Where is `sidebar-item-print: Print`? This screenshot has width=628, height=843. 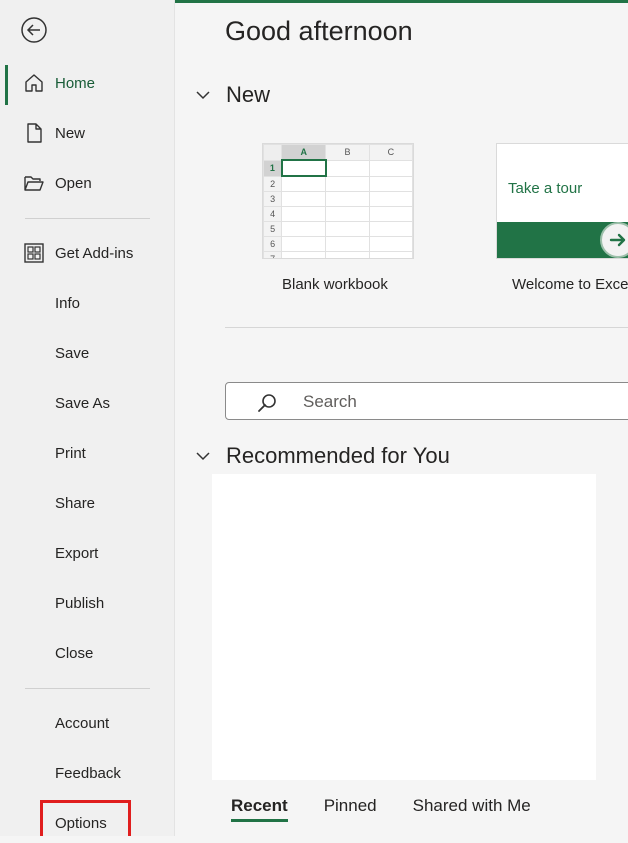 sidebar-item-print: Print is located at coordinates (87, 453).